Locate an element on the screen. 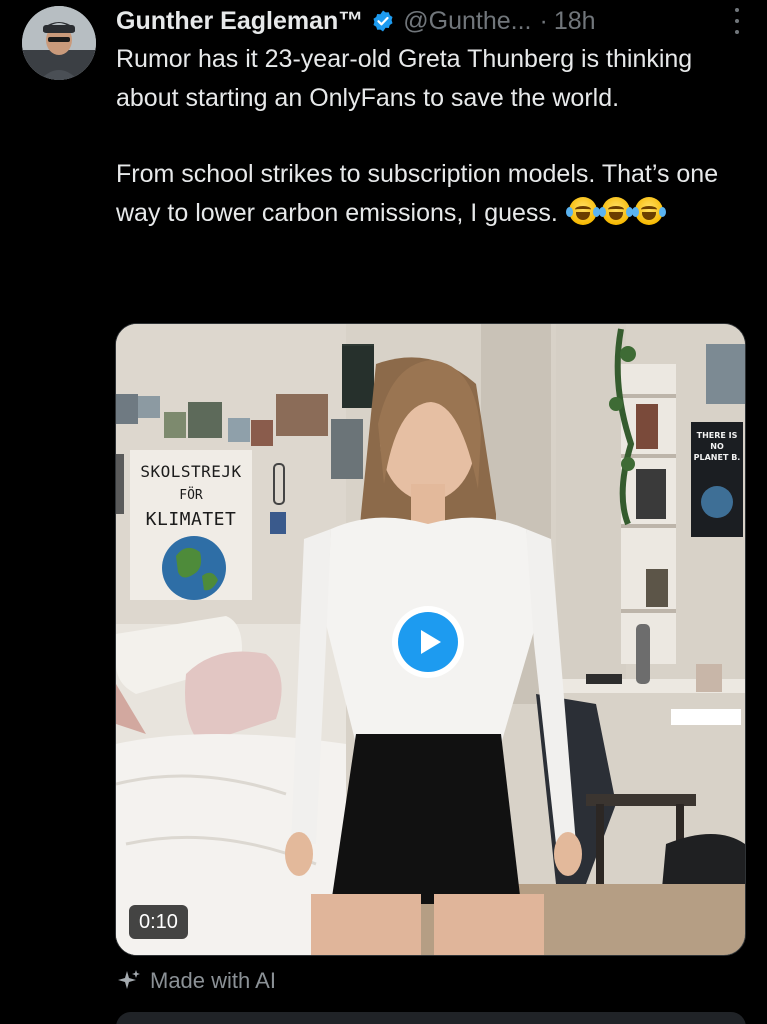 The height and width of the screenshot is (1024, 767). poster-line-1: THERE IS is located at coordinates (717, 435).